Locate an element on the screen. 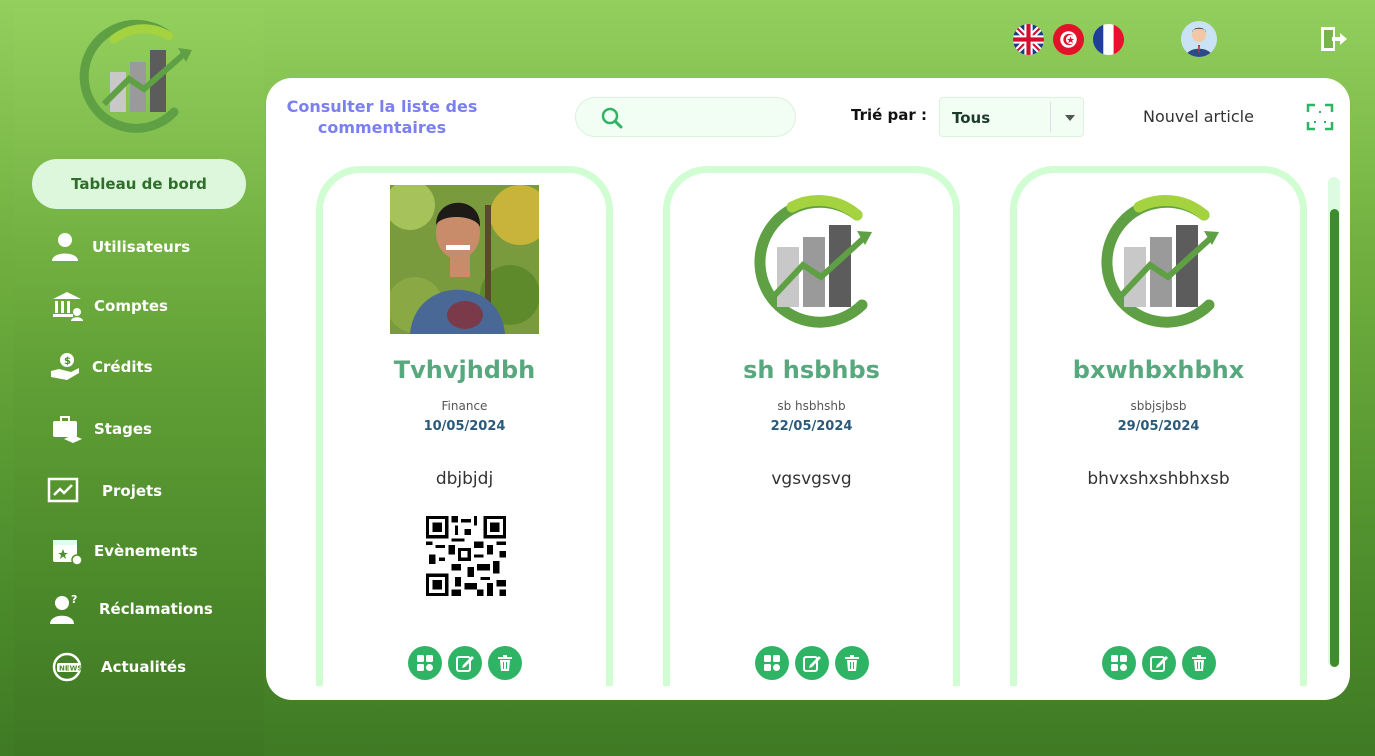 Image resolution: width=1375 pixels, height=756 pixels. sidebar-item-news: NEWS Actualités is located at coordinates (153, 667).